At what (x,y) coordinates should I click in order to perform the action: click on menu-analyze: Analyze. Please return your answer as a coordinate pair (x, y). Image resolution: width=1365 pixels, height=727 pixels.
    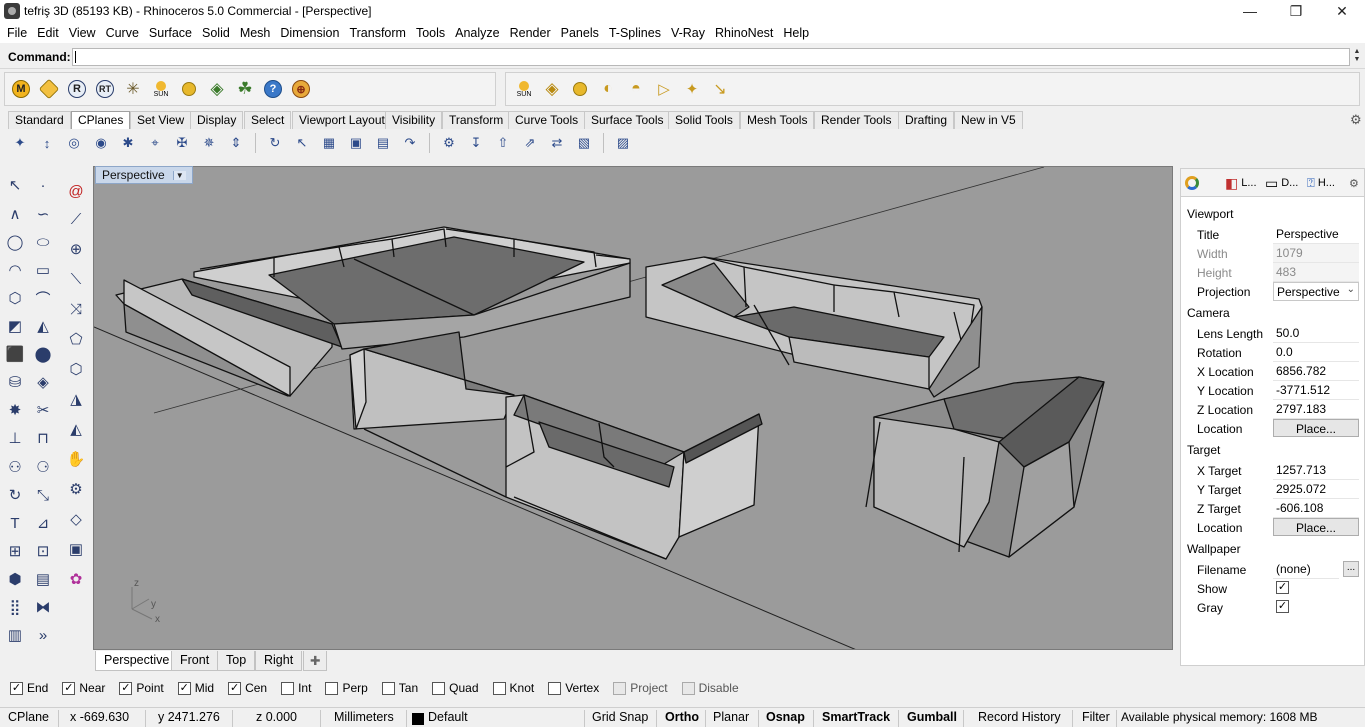
    Looking at the image, I should click on (477, 33).